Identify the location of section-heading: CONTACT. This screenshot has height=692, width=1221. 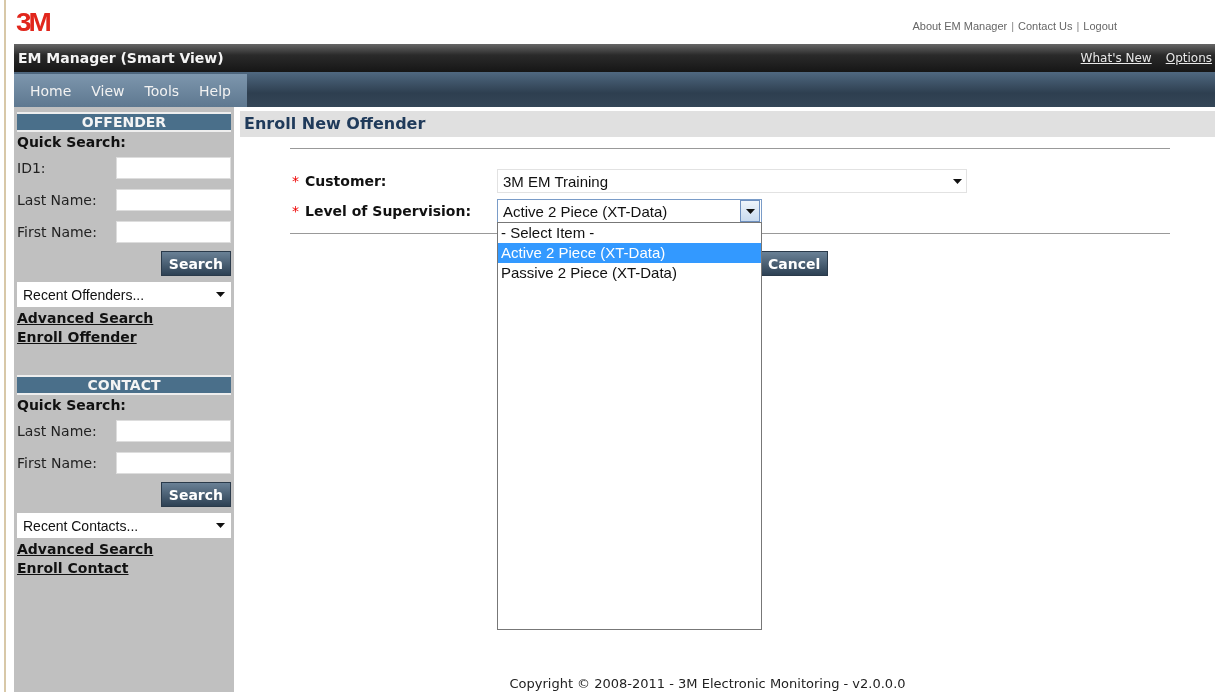
(124, 385).